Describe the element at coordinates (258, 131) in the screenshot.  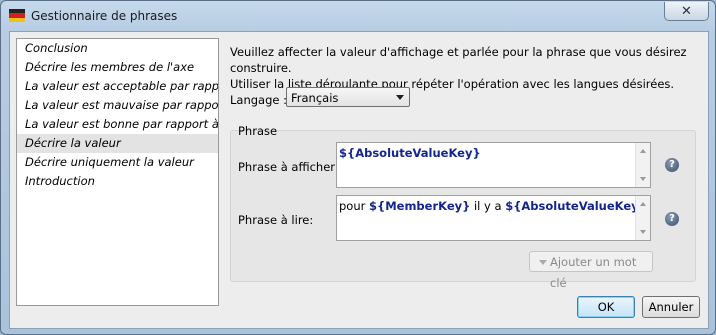
I see `phrase-group-title: Phrase` at that location.